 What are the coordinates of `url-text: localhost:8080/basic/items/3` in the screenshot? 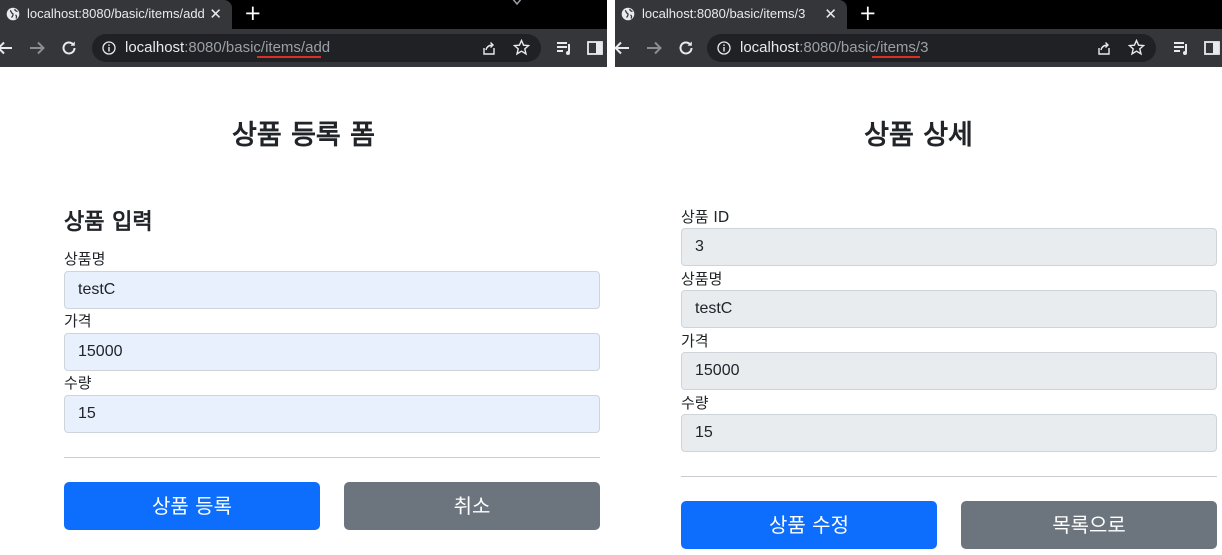 It's located at (834, 47).